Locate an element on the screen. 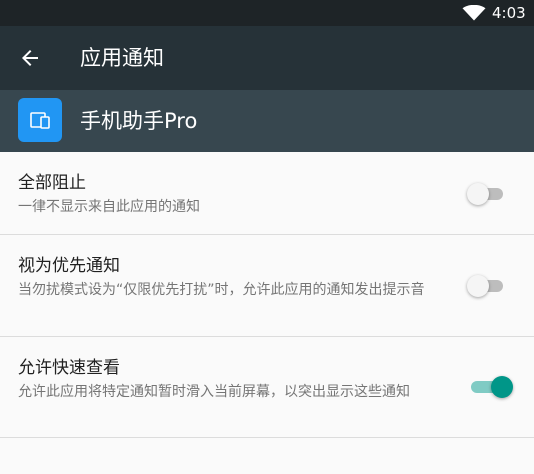  phone-assistant-app-icon is located at coordinates (40, 120).